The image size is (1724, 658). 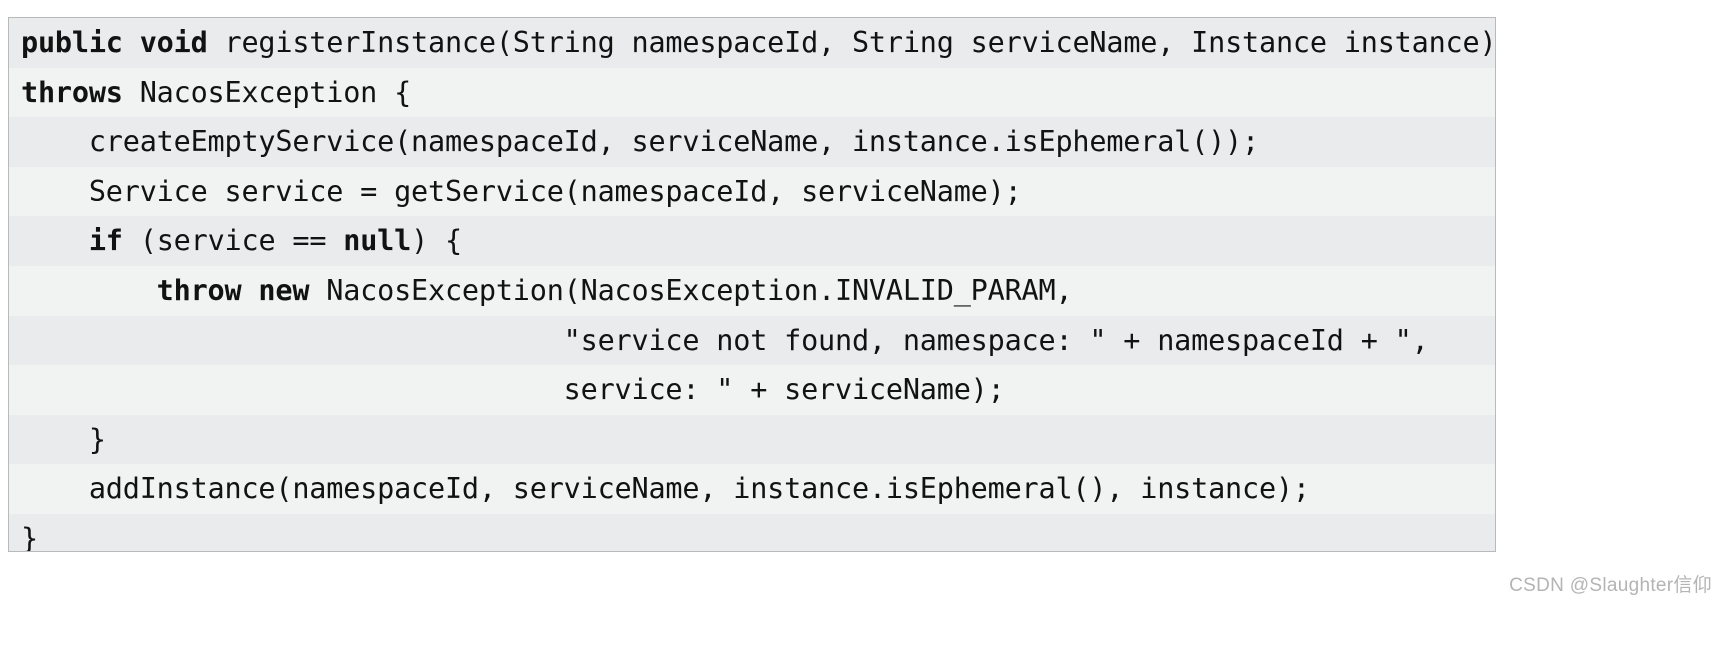 What do you see at coordinates (275, 92) in the screenshot?
I see `code-text: NacosException {` at bounding box center [275, 92].